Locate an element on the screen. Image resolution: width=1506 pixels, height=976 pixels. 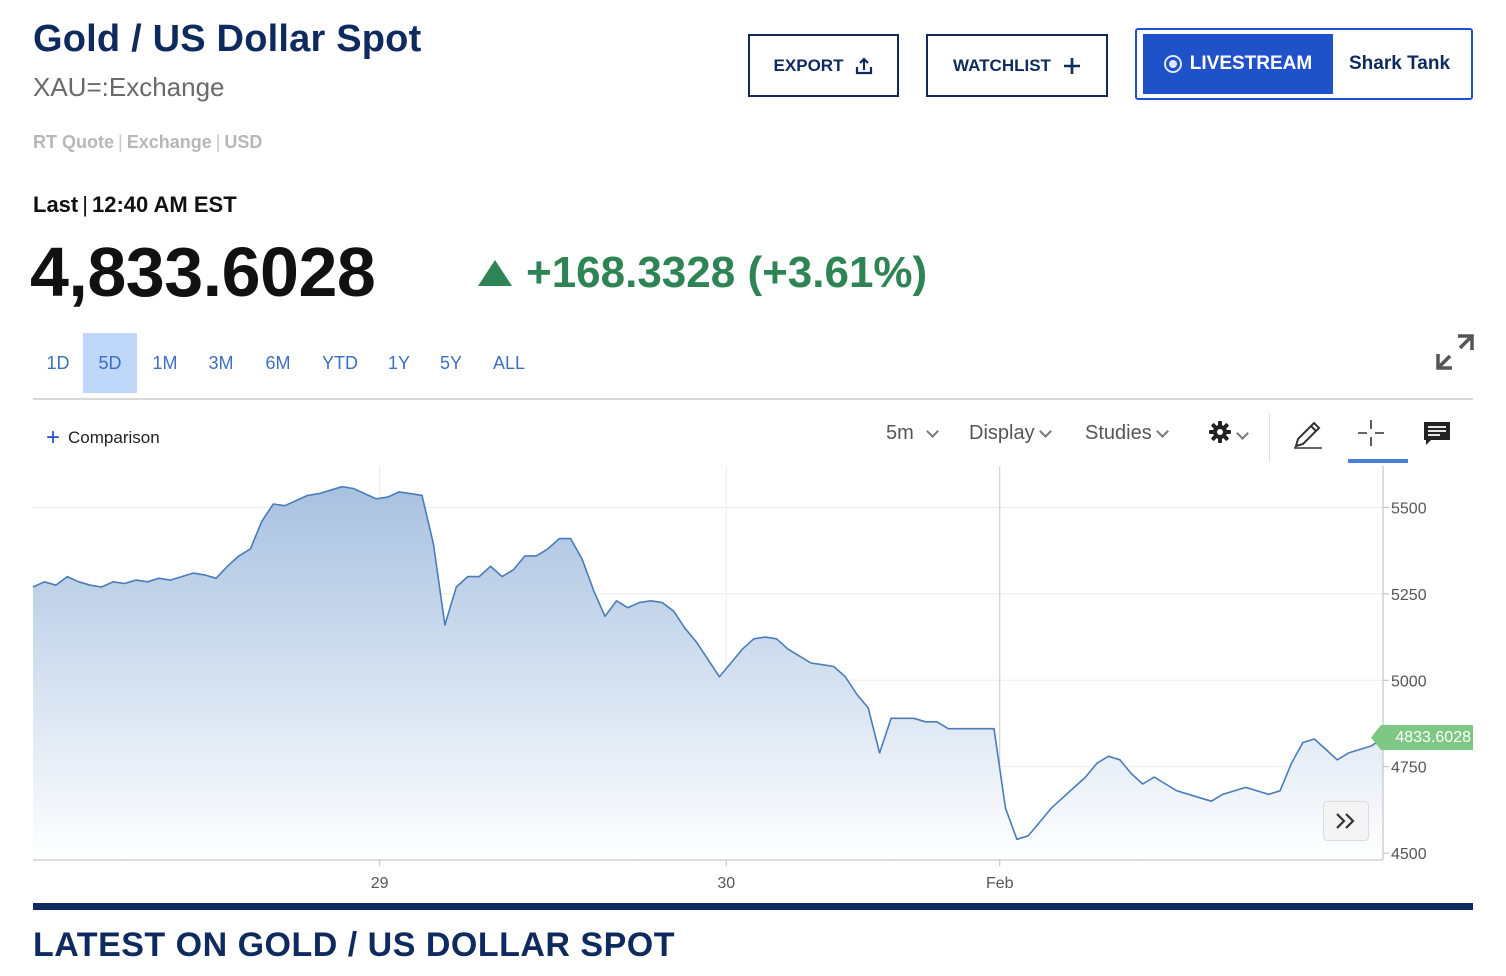
quote-meta: RT Quote | Exchange | USD is located at coordinates (147, 142).